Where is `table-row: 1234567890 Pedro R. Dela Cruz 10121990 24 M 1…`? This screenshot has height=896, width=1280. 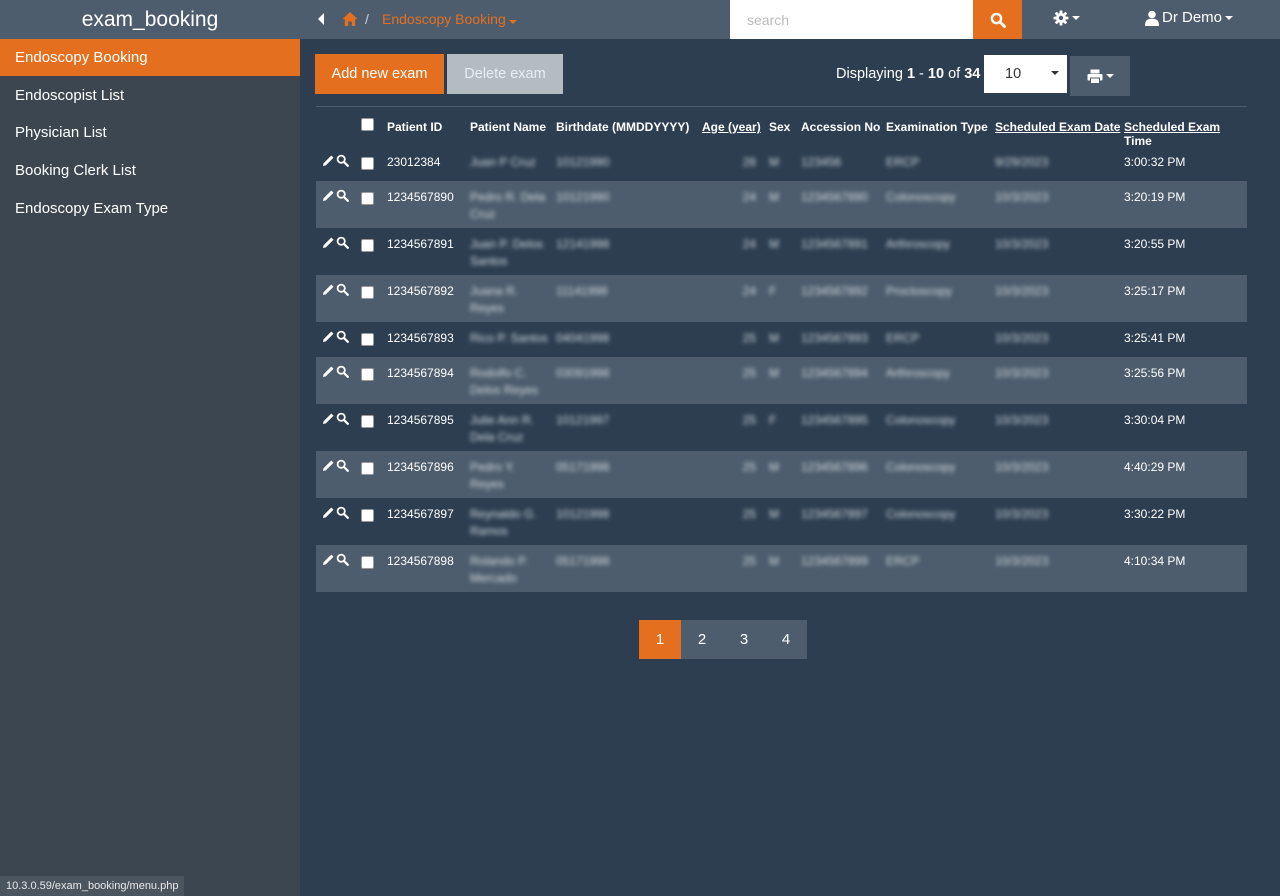 table-row: 1234567890 Pedro R. Dela Cruz 10121990 24 M 1… is located at coordinates (781, 204).